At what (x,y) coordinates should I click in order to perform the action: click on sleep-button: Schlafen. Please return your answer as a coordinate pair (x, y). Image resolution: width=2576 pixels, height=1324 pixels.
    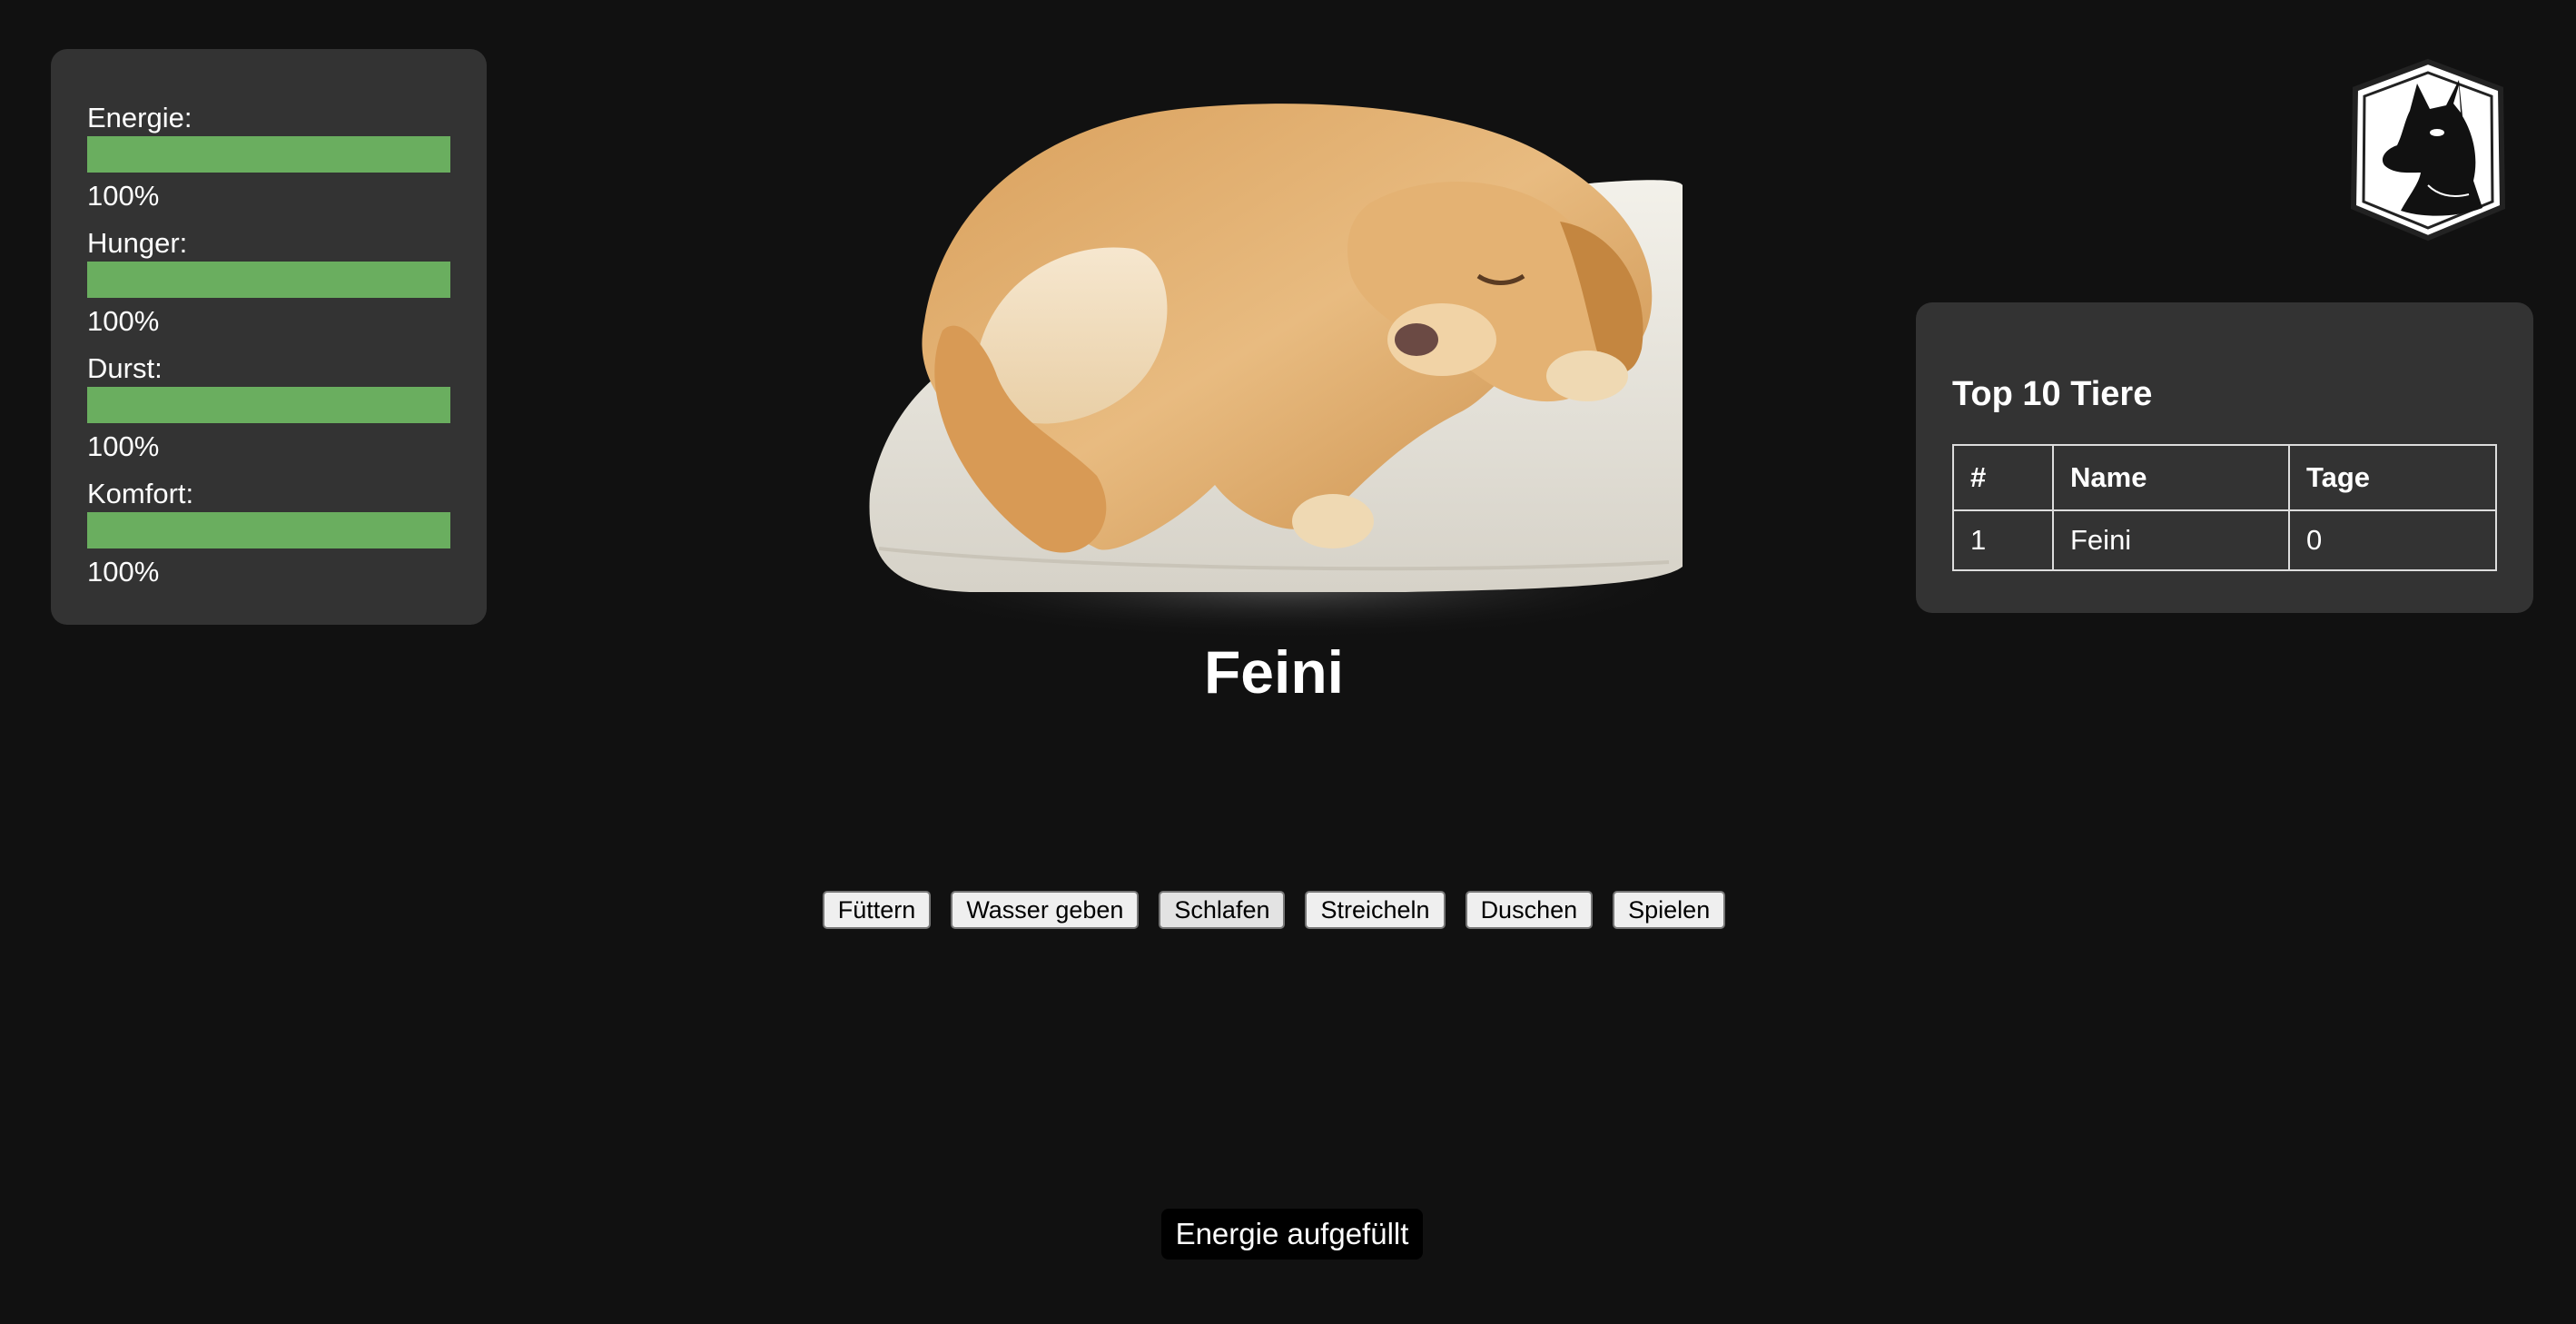
    Looking at the image, I should click on (1222, 910).